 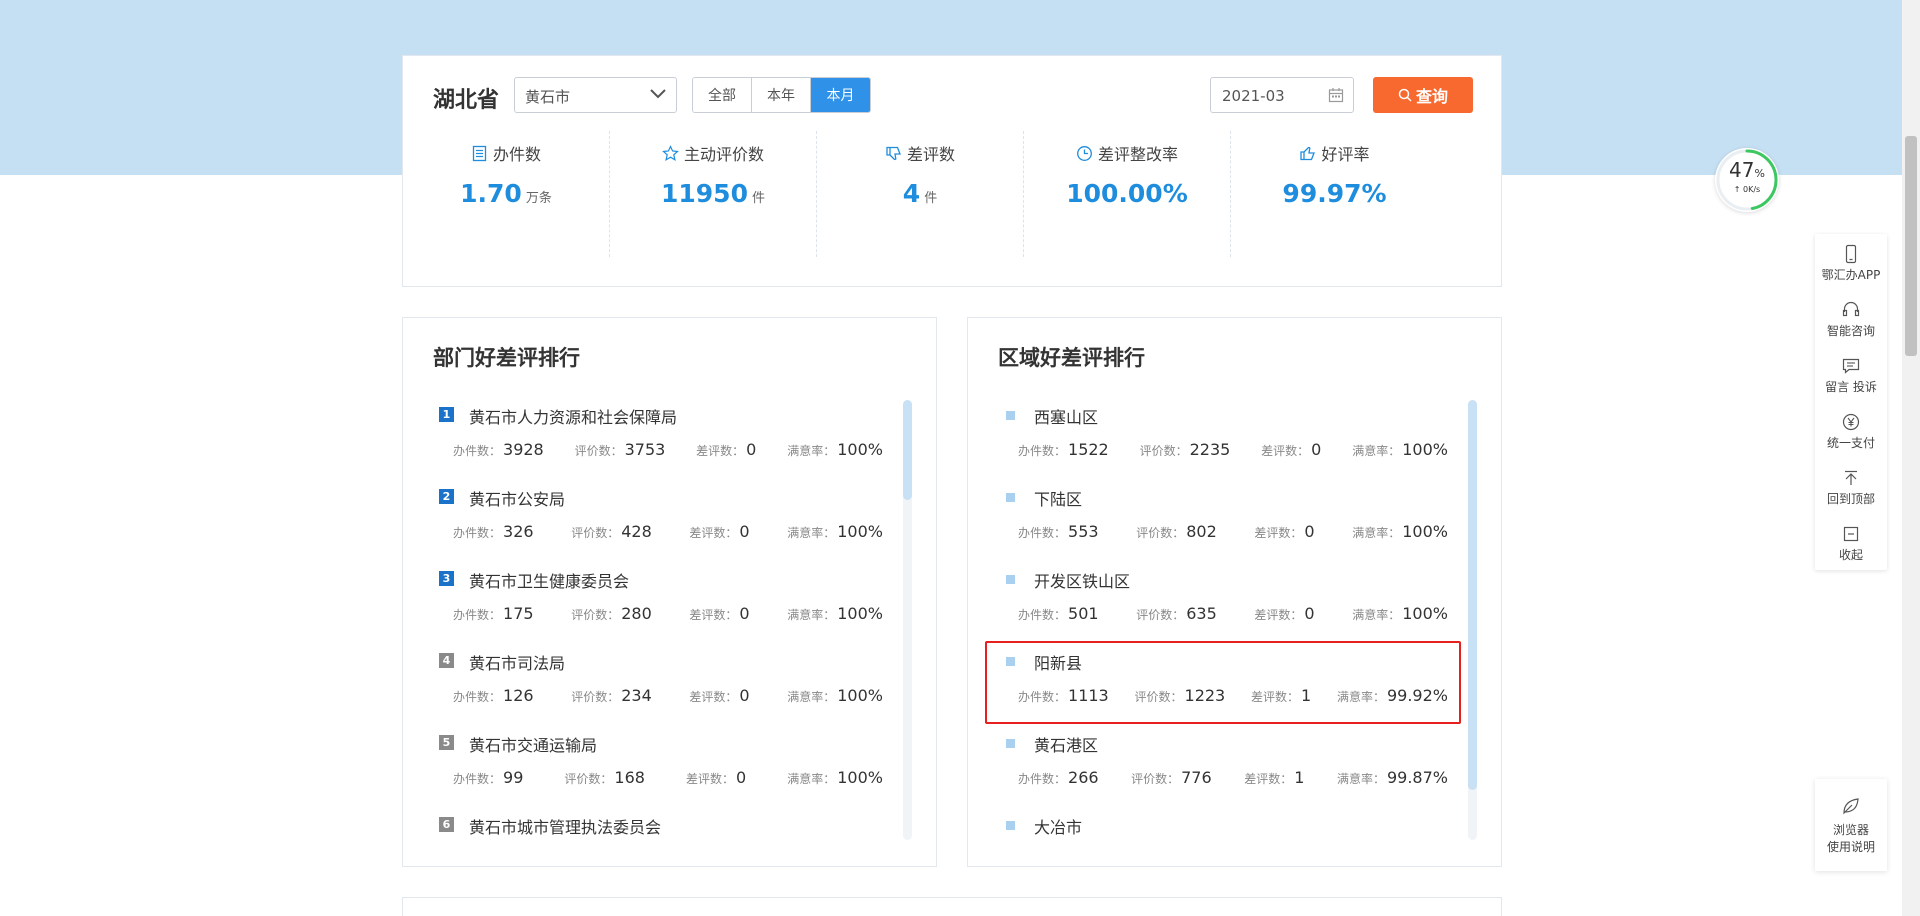 What do you see at coordinates (1233, 767) in the screenshot?
I see `list-item: 黄石港区 办件数： 266 评价数： 776 差评数： 1 满意率： 99.87%` at bounding box center [1233, 767].